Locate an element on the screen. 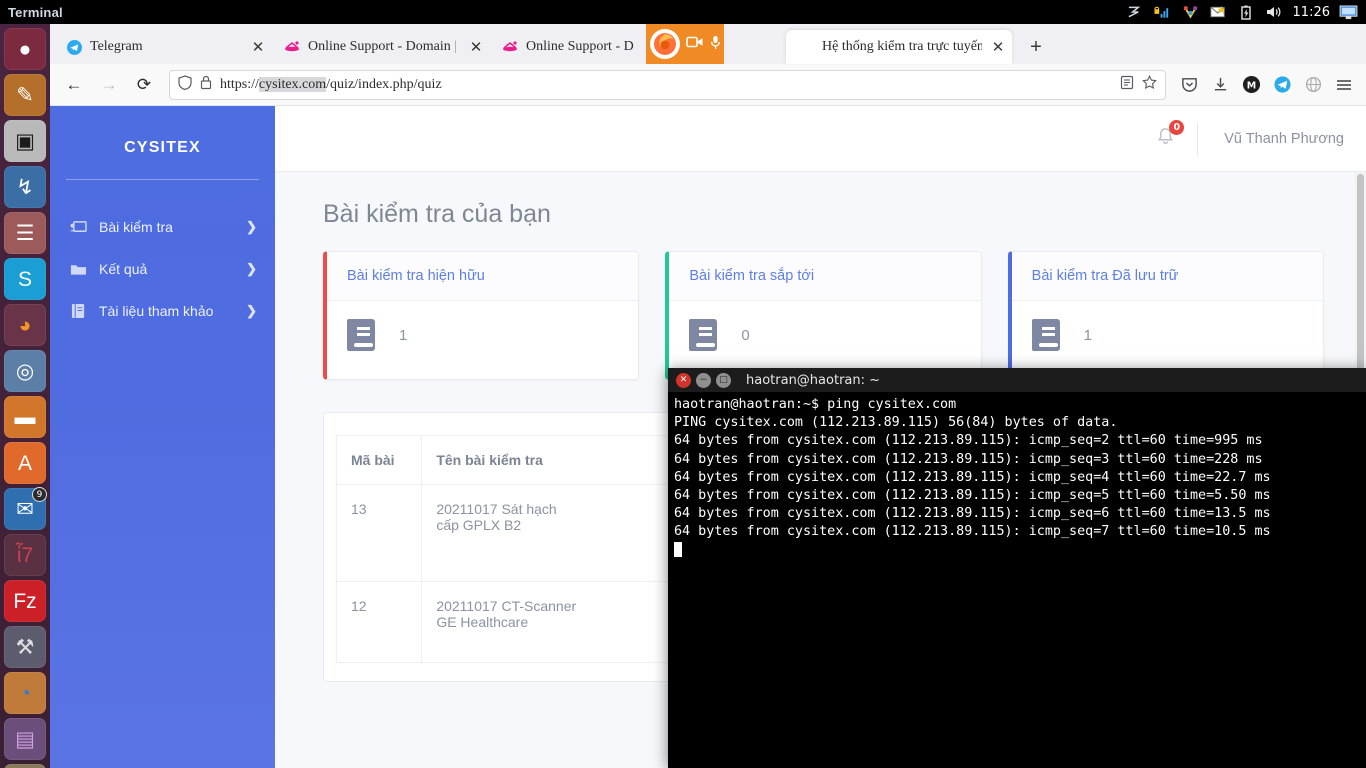 This screenshot has width=1366, height=768. app-topbar: 0 Vũ Thanh Phương is located at coordinates (820, 139).